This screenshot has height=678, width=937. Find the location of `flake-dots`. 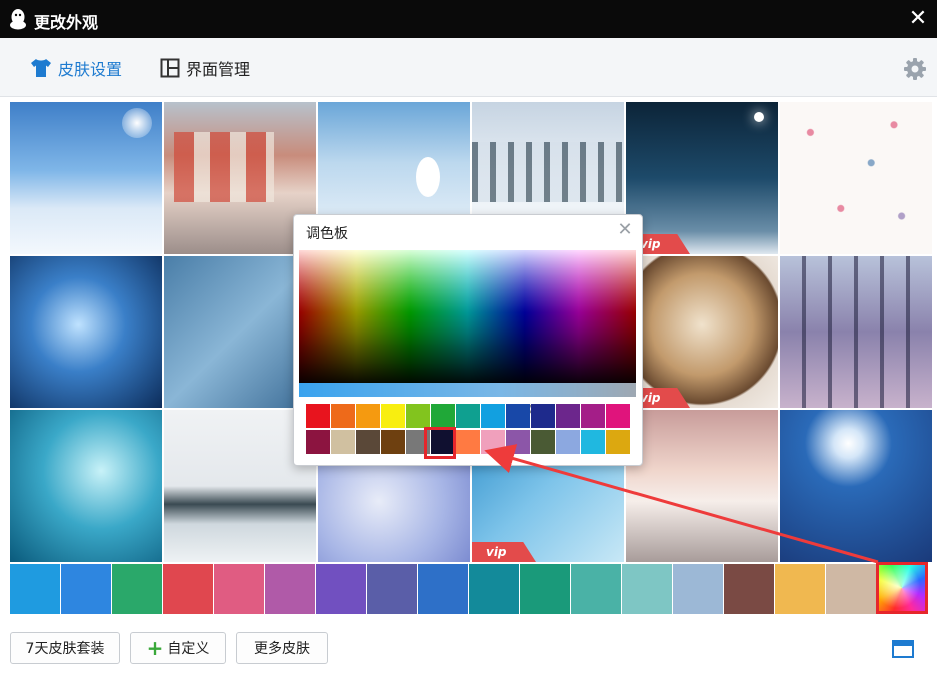

flake-dots is located at coordinates (856, 178).